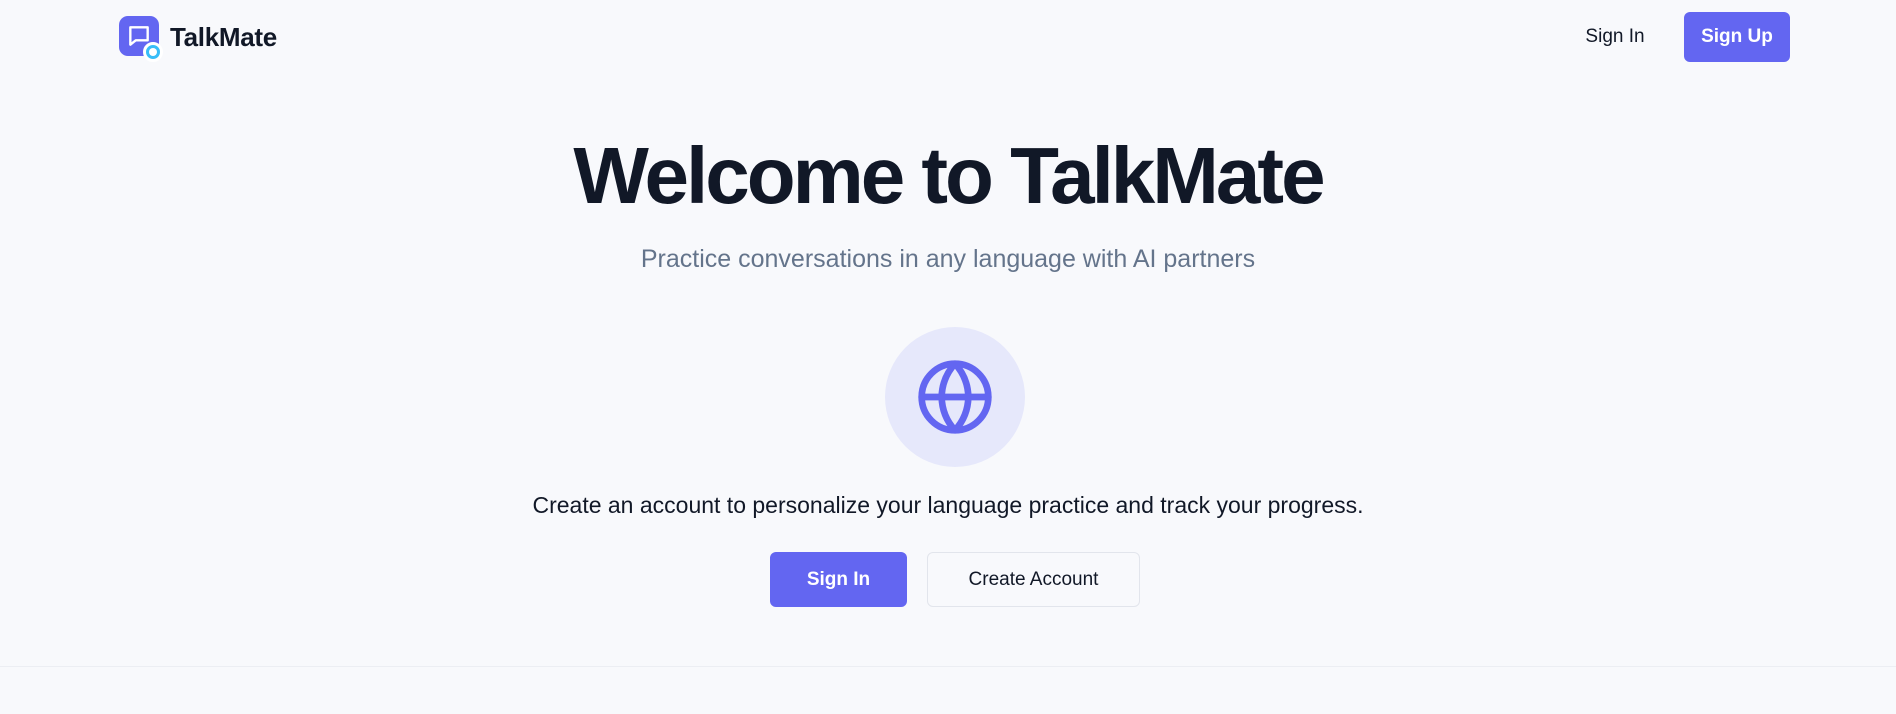 The image size is (1896, 714). What do you see at coordinates (838, 579) in the screenshot?
I see `sign-in-button: Sign In` at bounding box center [838, 579].